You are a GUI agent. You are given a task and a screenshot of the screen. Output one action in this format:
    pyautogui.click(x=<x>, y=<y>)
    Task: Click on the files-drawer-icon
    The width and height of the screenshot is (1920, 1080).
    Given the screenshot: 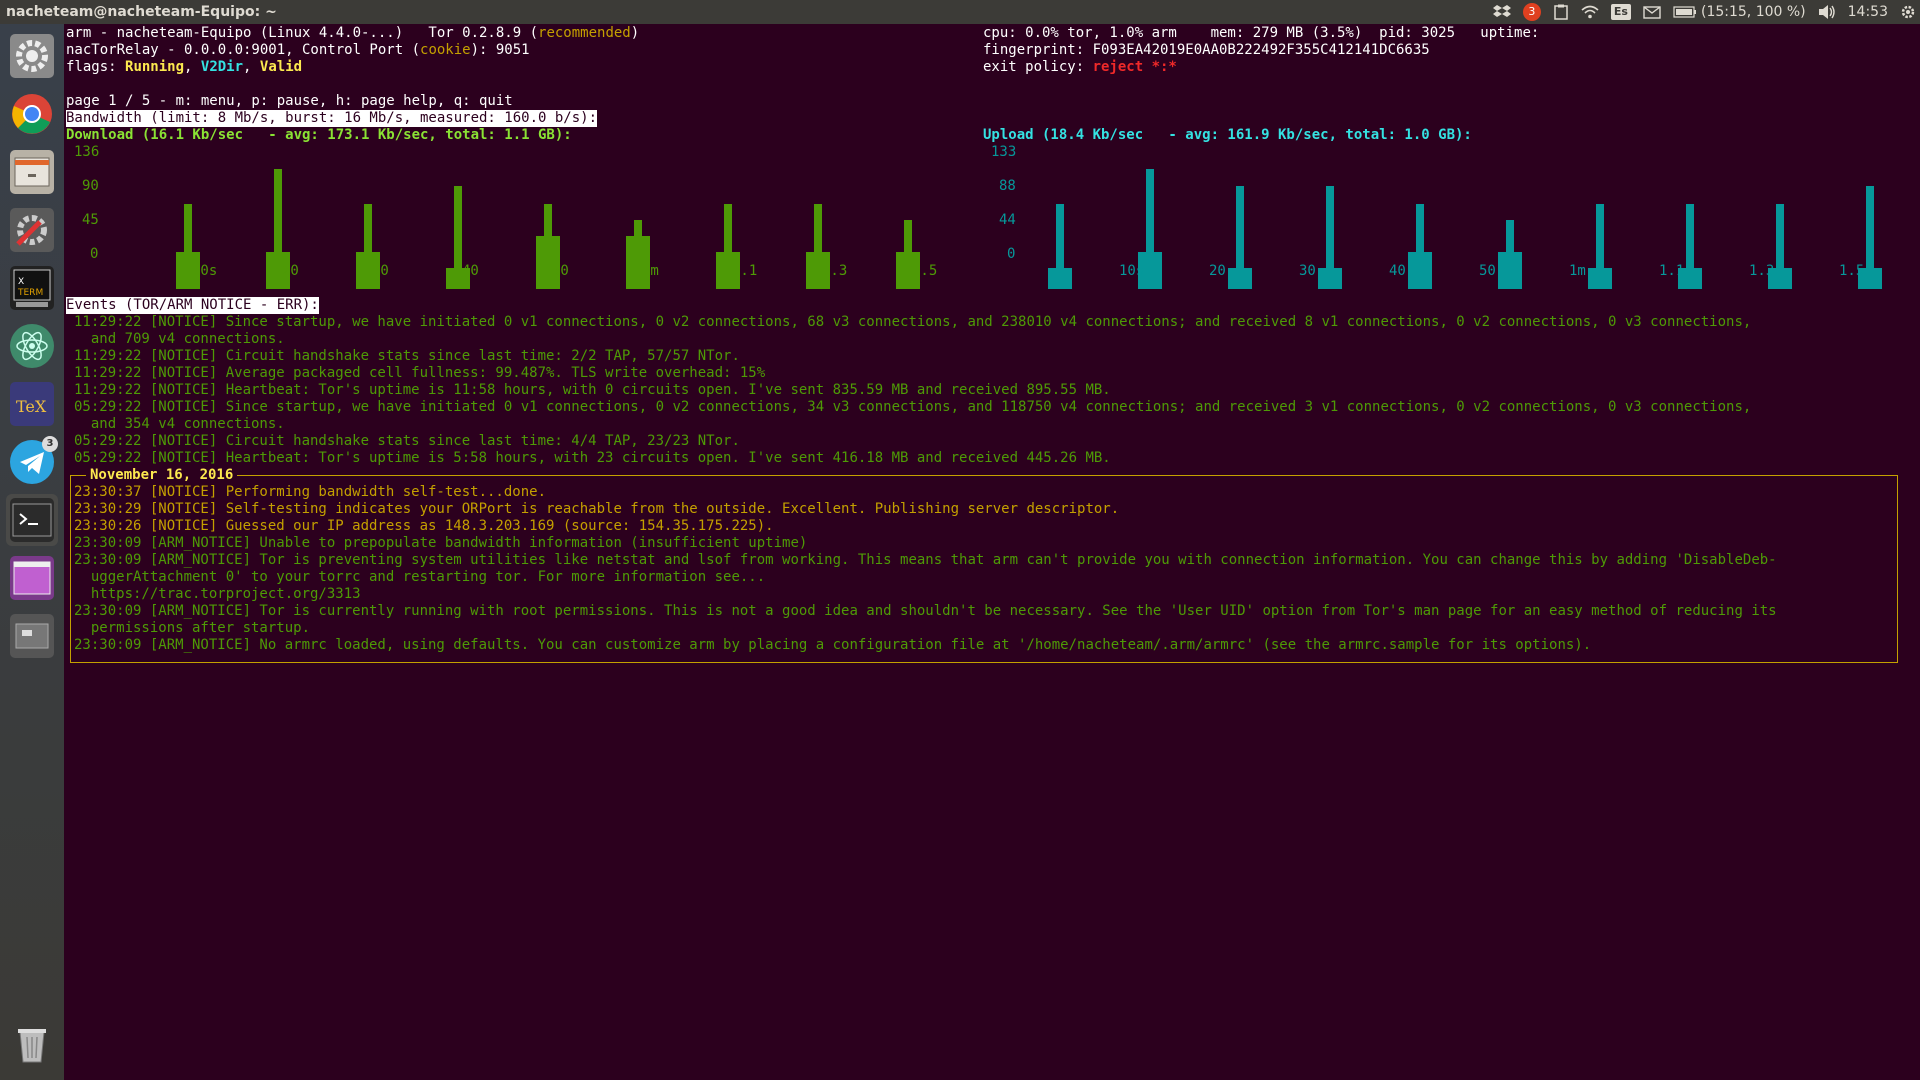 What is the action you would take?
    pyautogui.click(x=32, y=172)
    